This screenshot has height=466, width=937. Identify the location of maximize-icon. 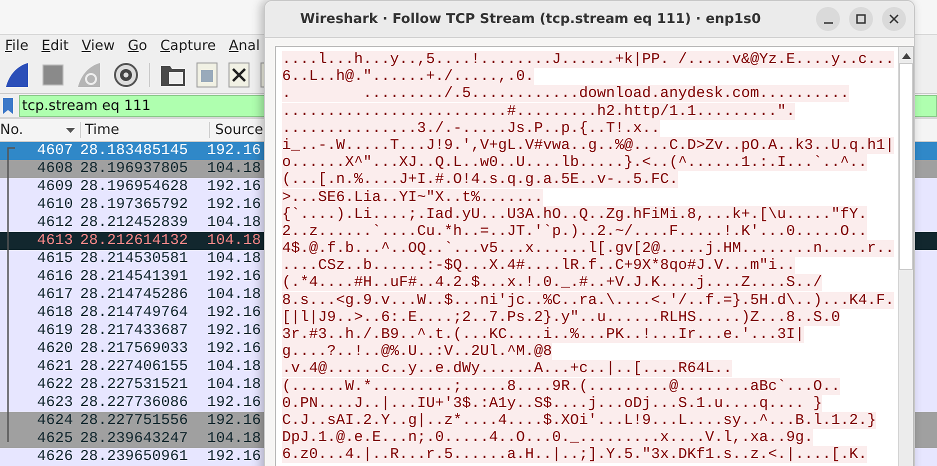
(861, 19).